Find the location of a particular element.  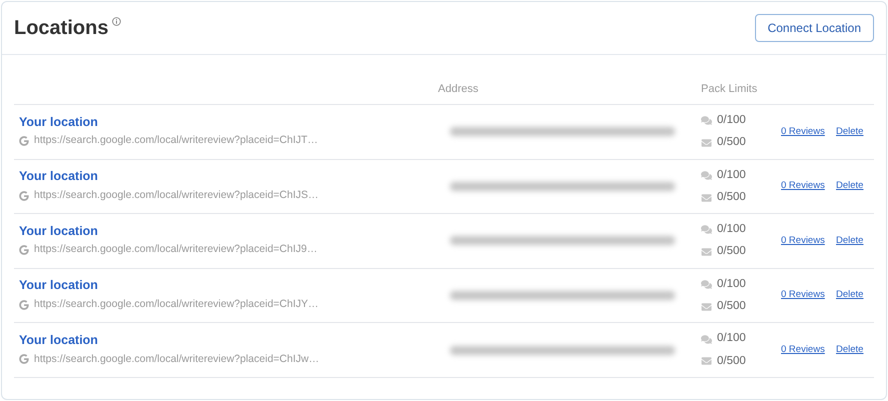

info-icon is located at coordinates (117, 21).